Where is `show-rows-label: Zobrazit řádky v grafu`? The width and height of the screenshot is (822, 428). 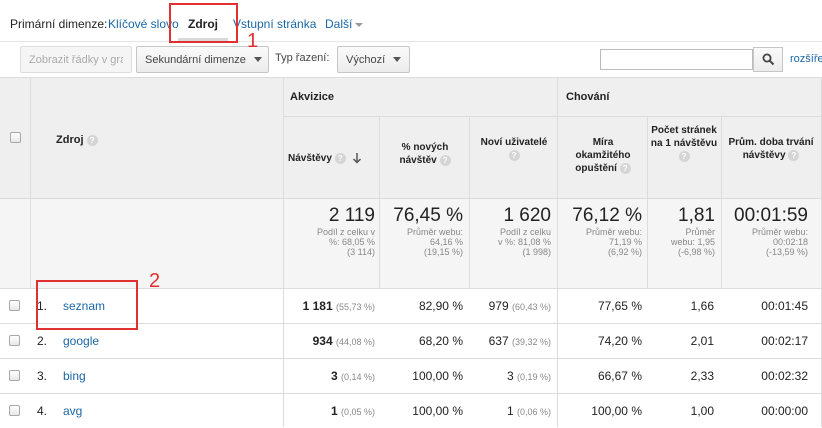
show-rows-label: Zobrazit řádky v grafu is located at coordinates (76, 59).